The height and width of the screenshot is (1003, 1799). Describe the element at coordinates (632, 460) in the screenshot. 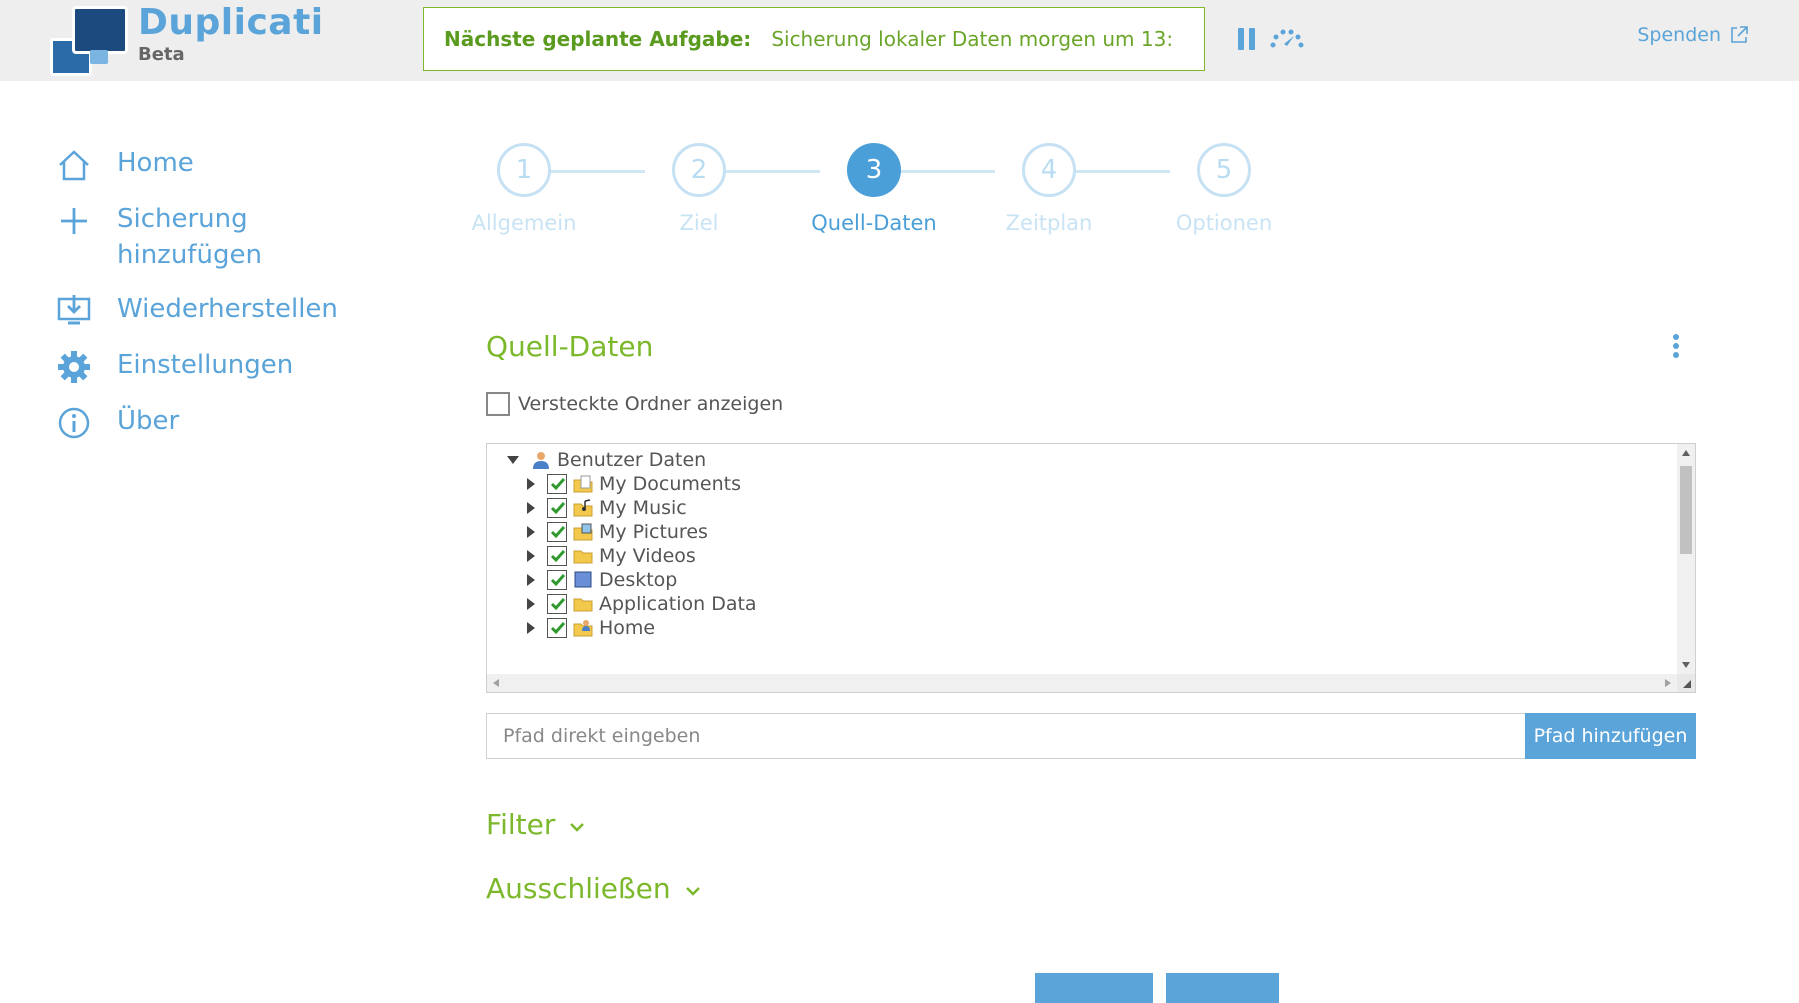

I see `tree-root-label: Benutzer Daten` at that location.